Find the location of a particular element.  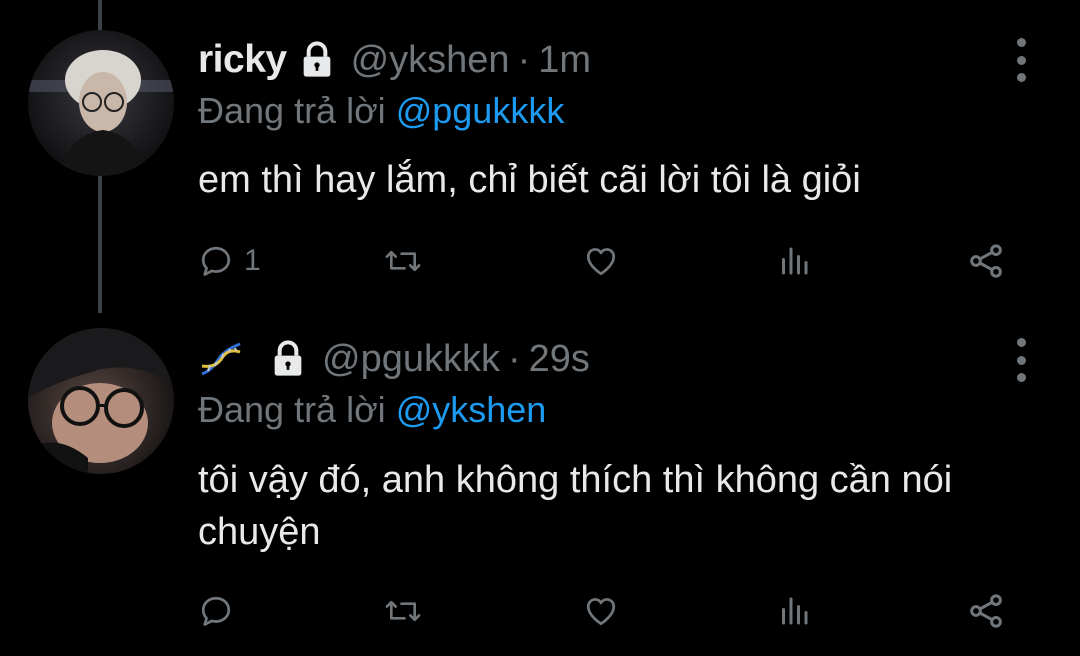

reply-mention-link: @ykshen is located at coordinates (471, 409).